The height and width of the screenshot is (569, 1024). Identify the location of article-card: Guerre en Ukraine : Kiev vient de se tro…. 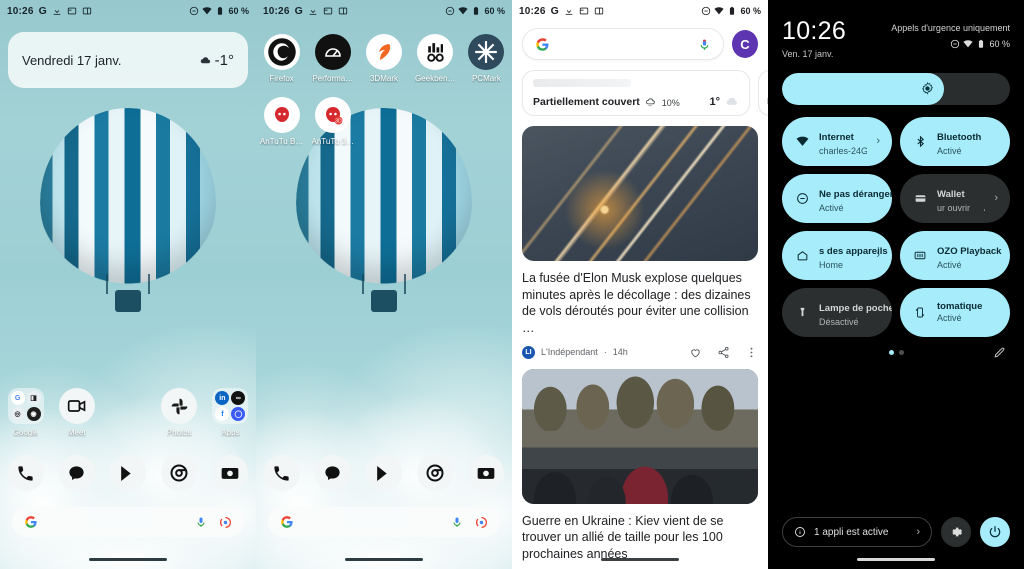
(640, 468).